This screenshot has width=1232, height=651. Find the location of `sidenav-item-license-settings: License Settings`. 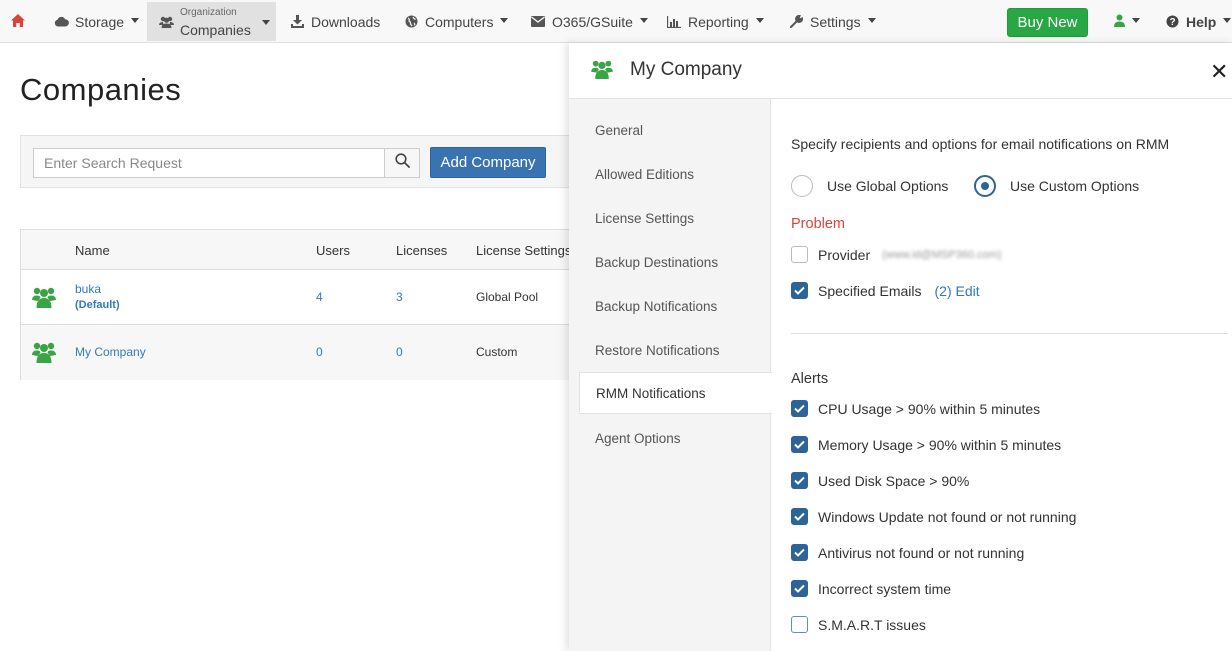

sidenav-item-license-settings: License Settings is located at coordinates (670, 218).